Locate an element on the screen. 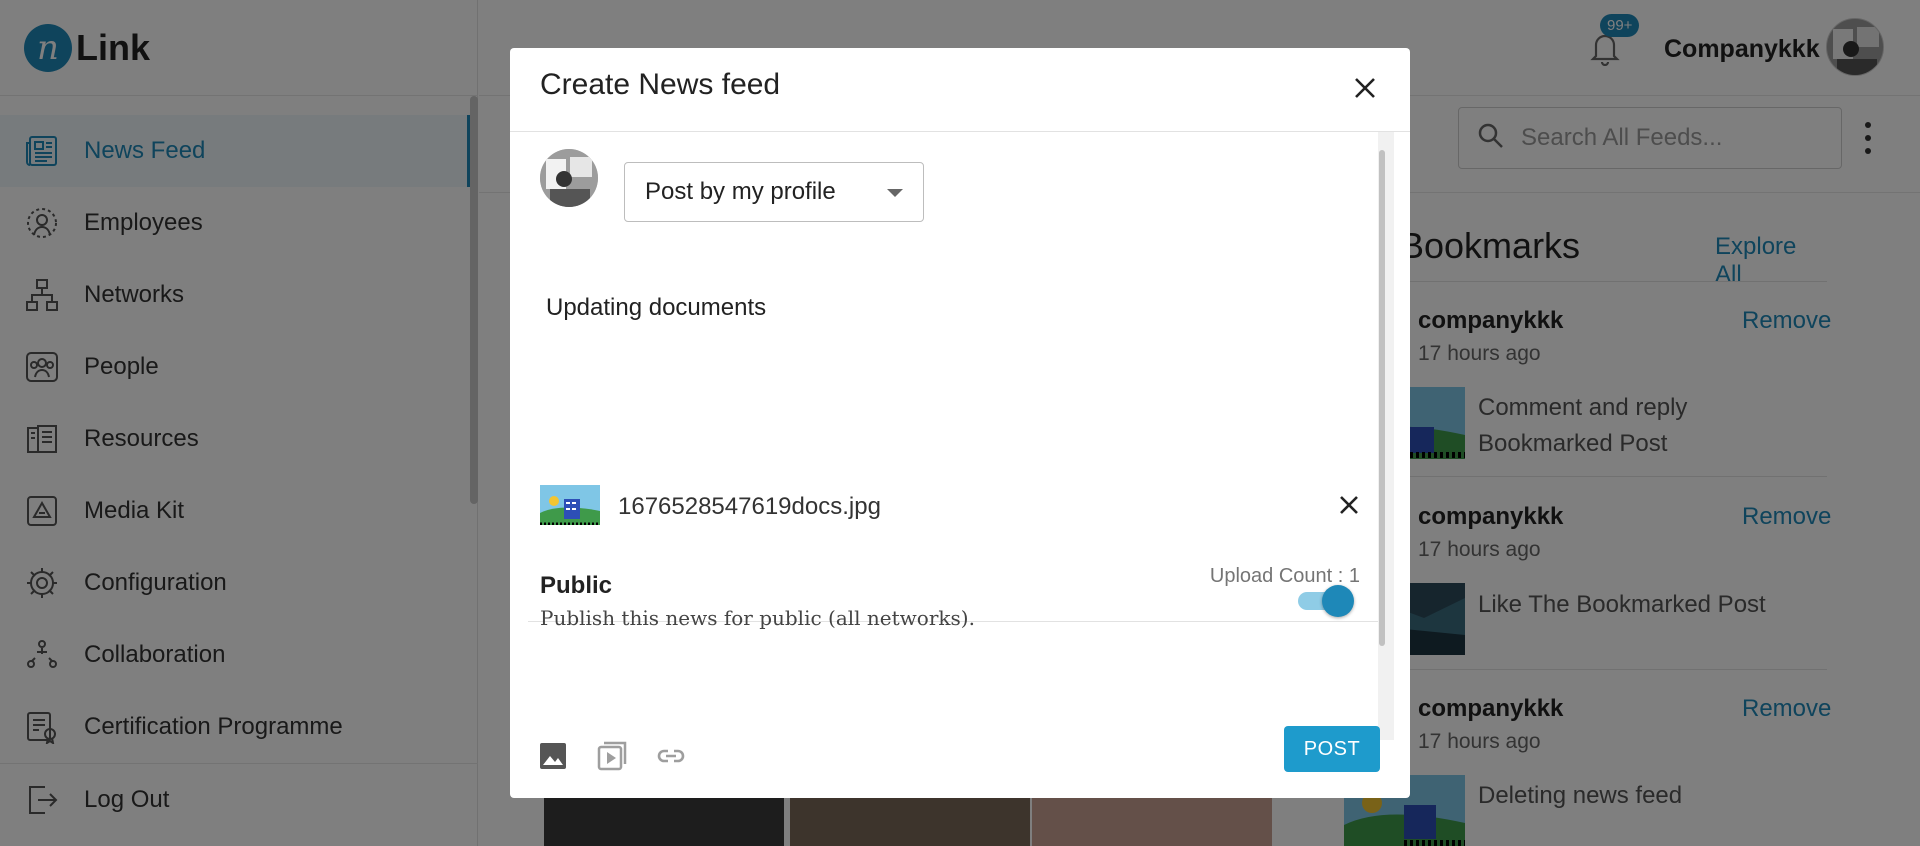 This screenshot has height=846, width=1920. post-as-select: Post by my profile is located at coordinates (774, 192).